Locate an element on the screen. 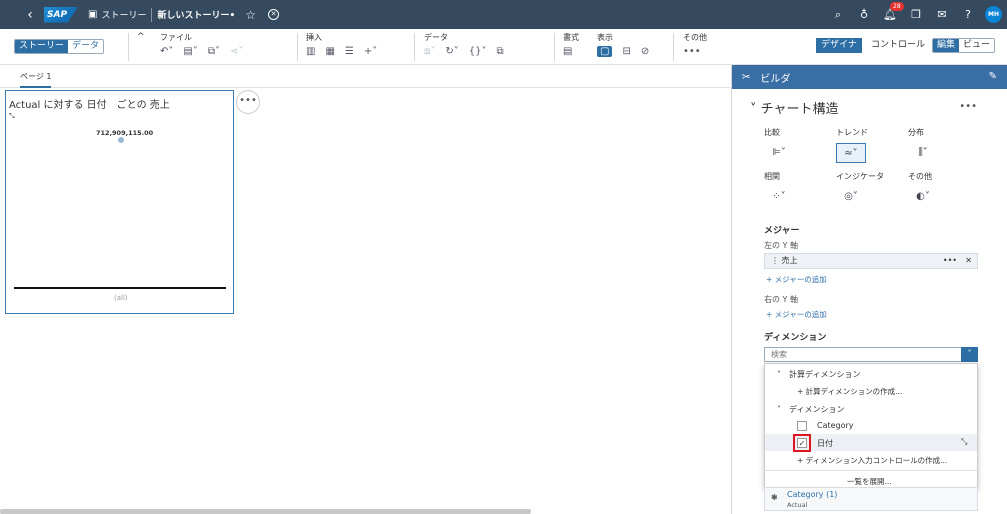 This screenshot has height=514, width=1007. drill-icon: ⤡ is located at coordinates (12, 116).